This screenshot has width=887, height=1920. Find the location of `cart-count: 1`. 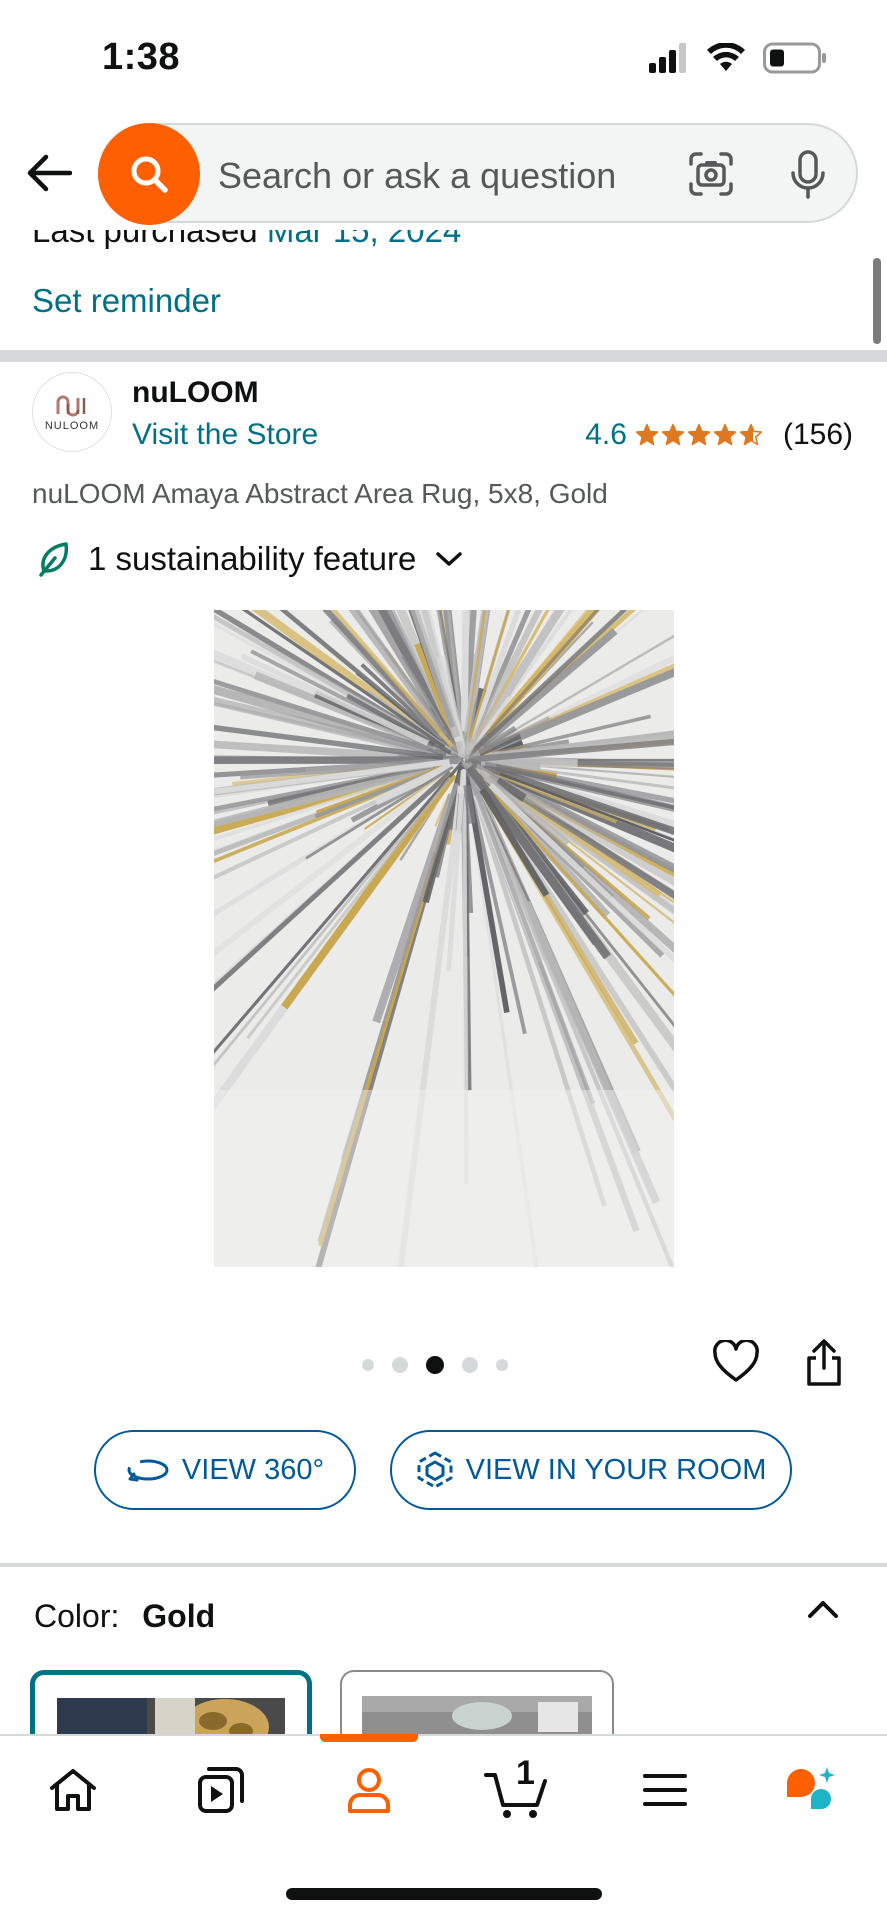

cart-count: 1 is located at coordinates (525, 1773).